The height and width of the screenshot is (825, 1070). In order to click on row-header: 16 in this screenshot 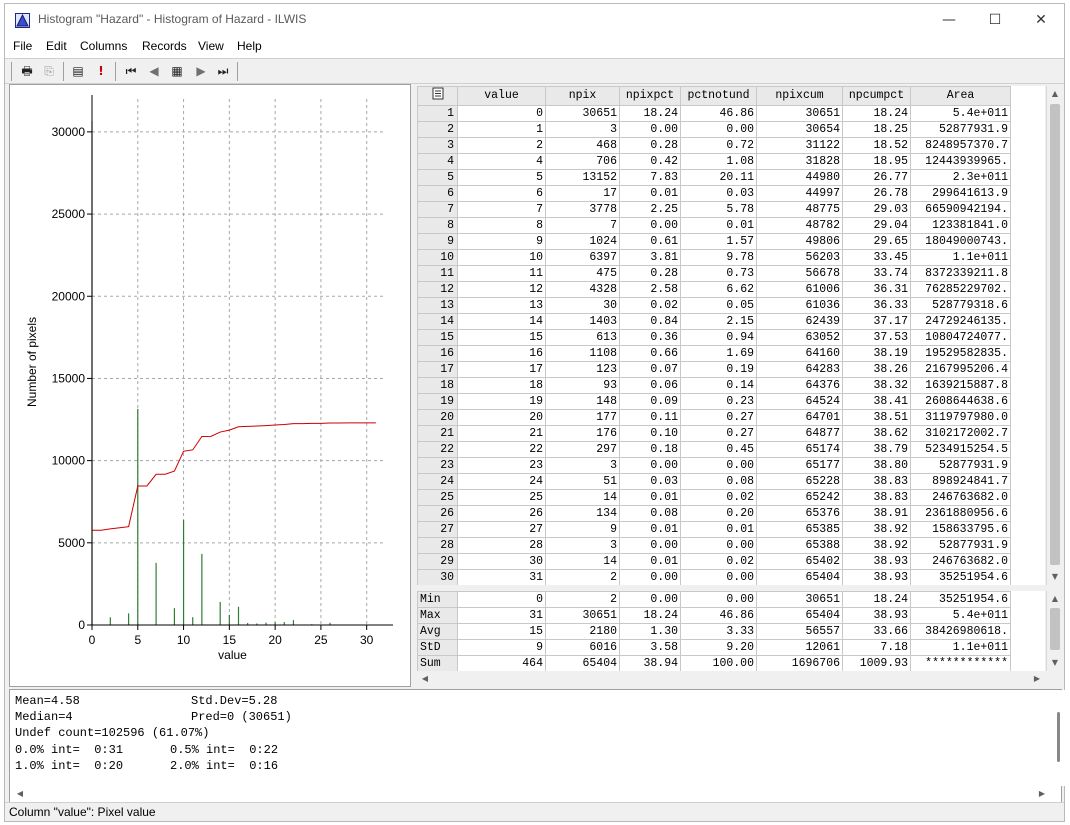, I will do `click(437, 353)`.